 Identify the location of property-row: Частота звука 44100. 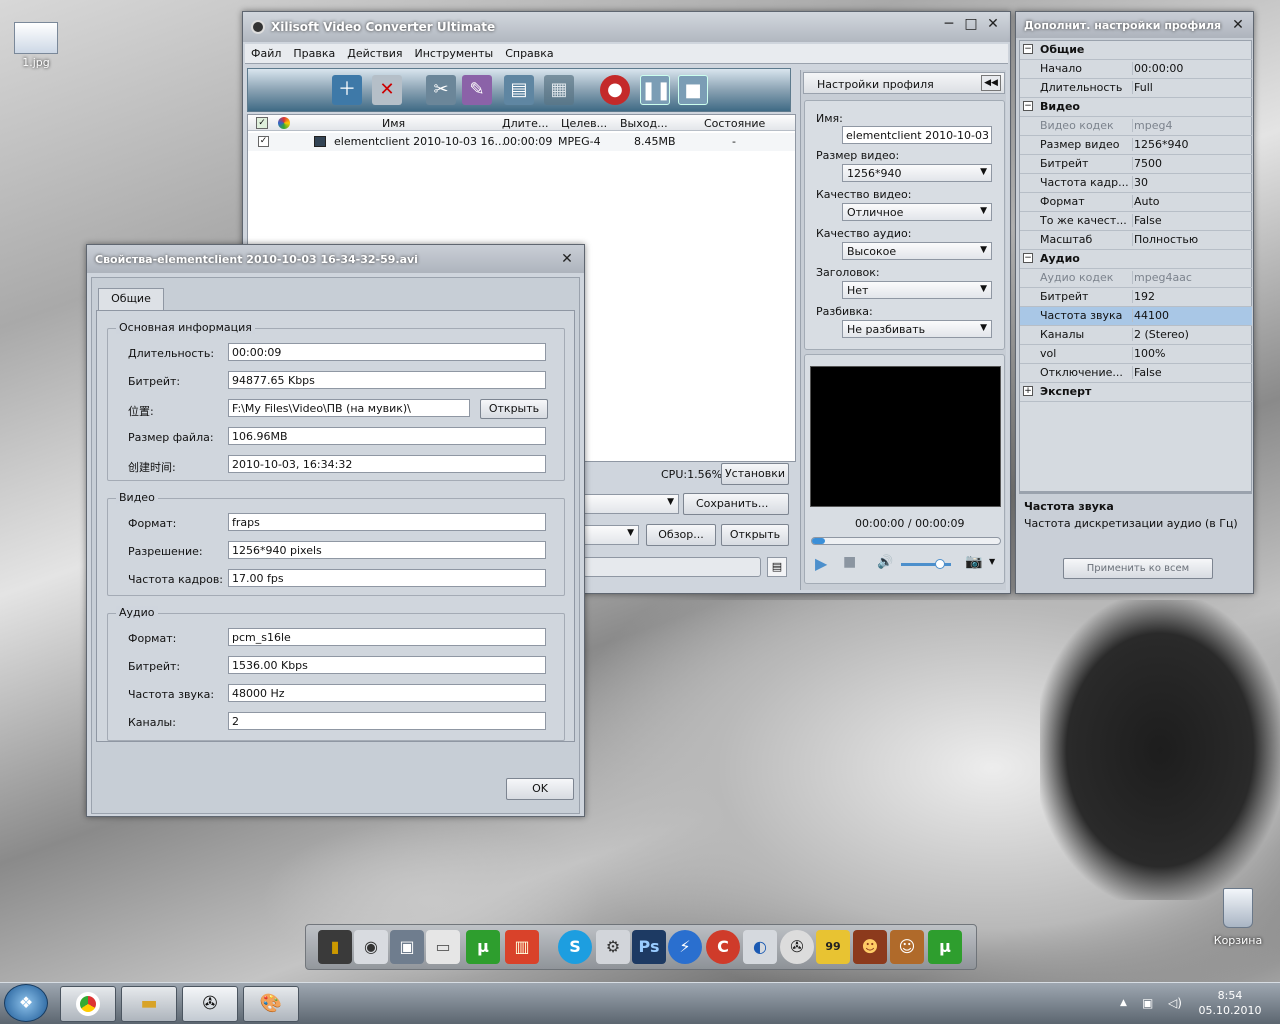
(1136, 316).